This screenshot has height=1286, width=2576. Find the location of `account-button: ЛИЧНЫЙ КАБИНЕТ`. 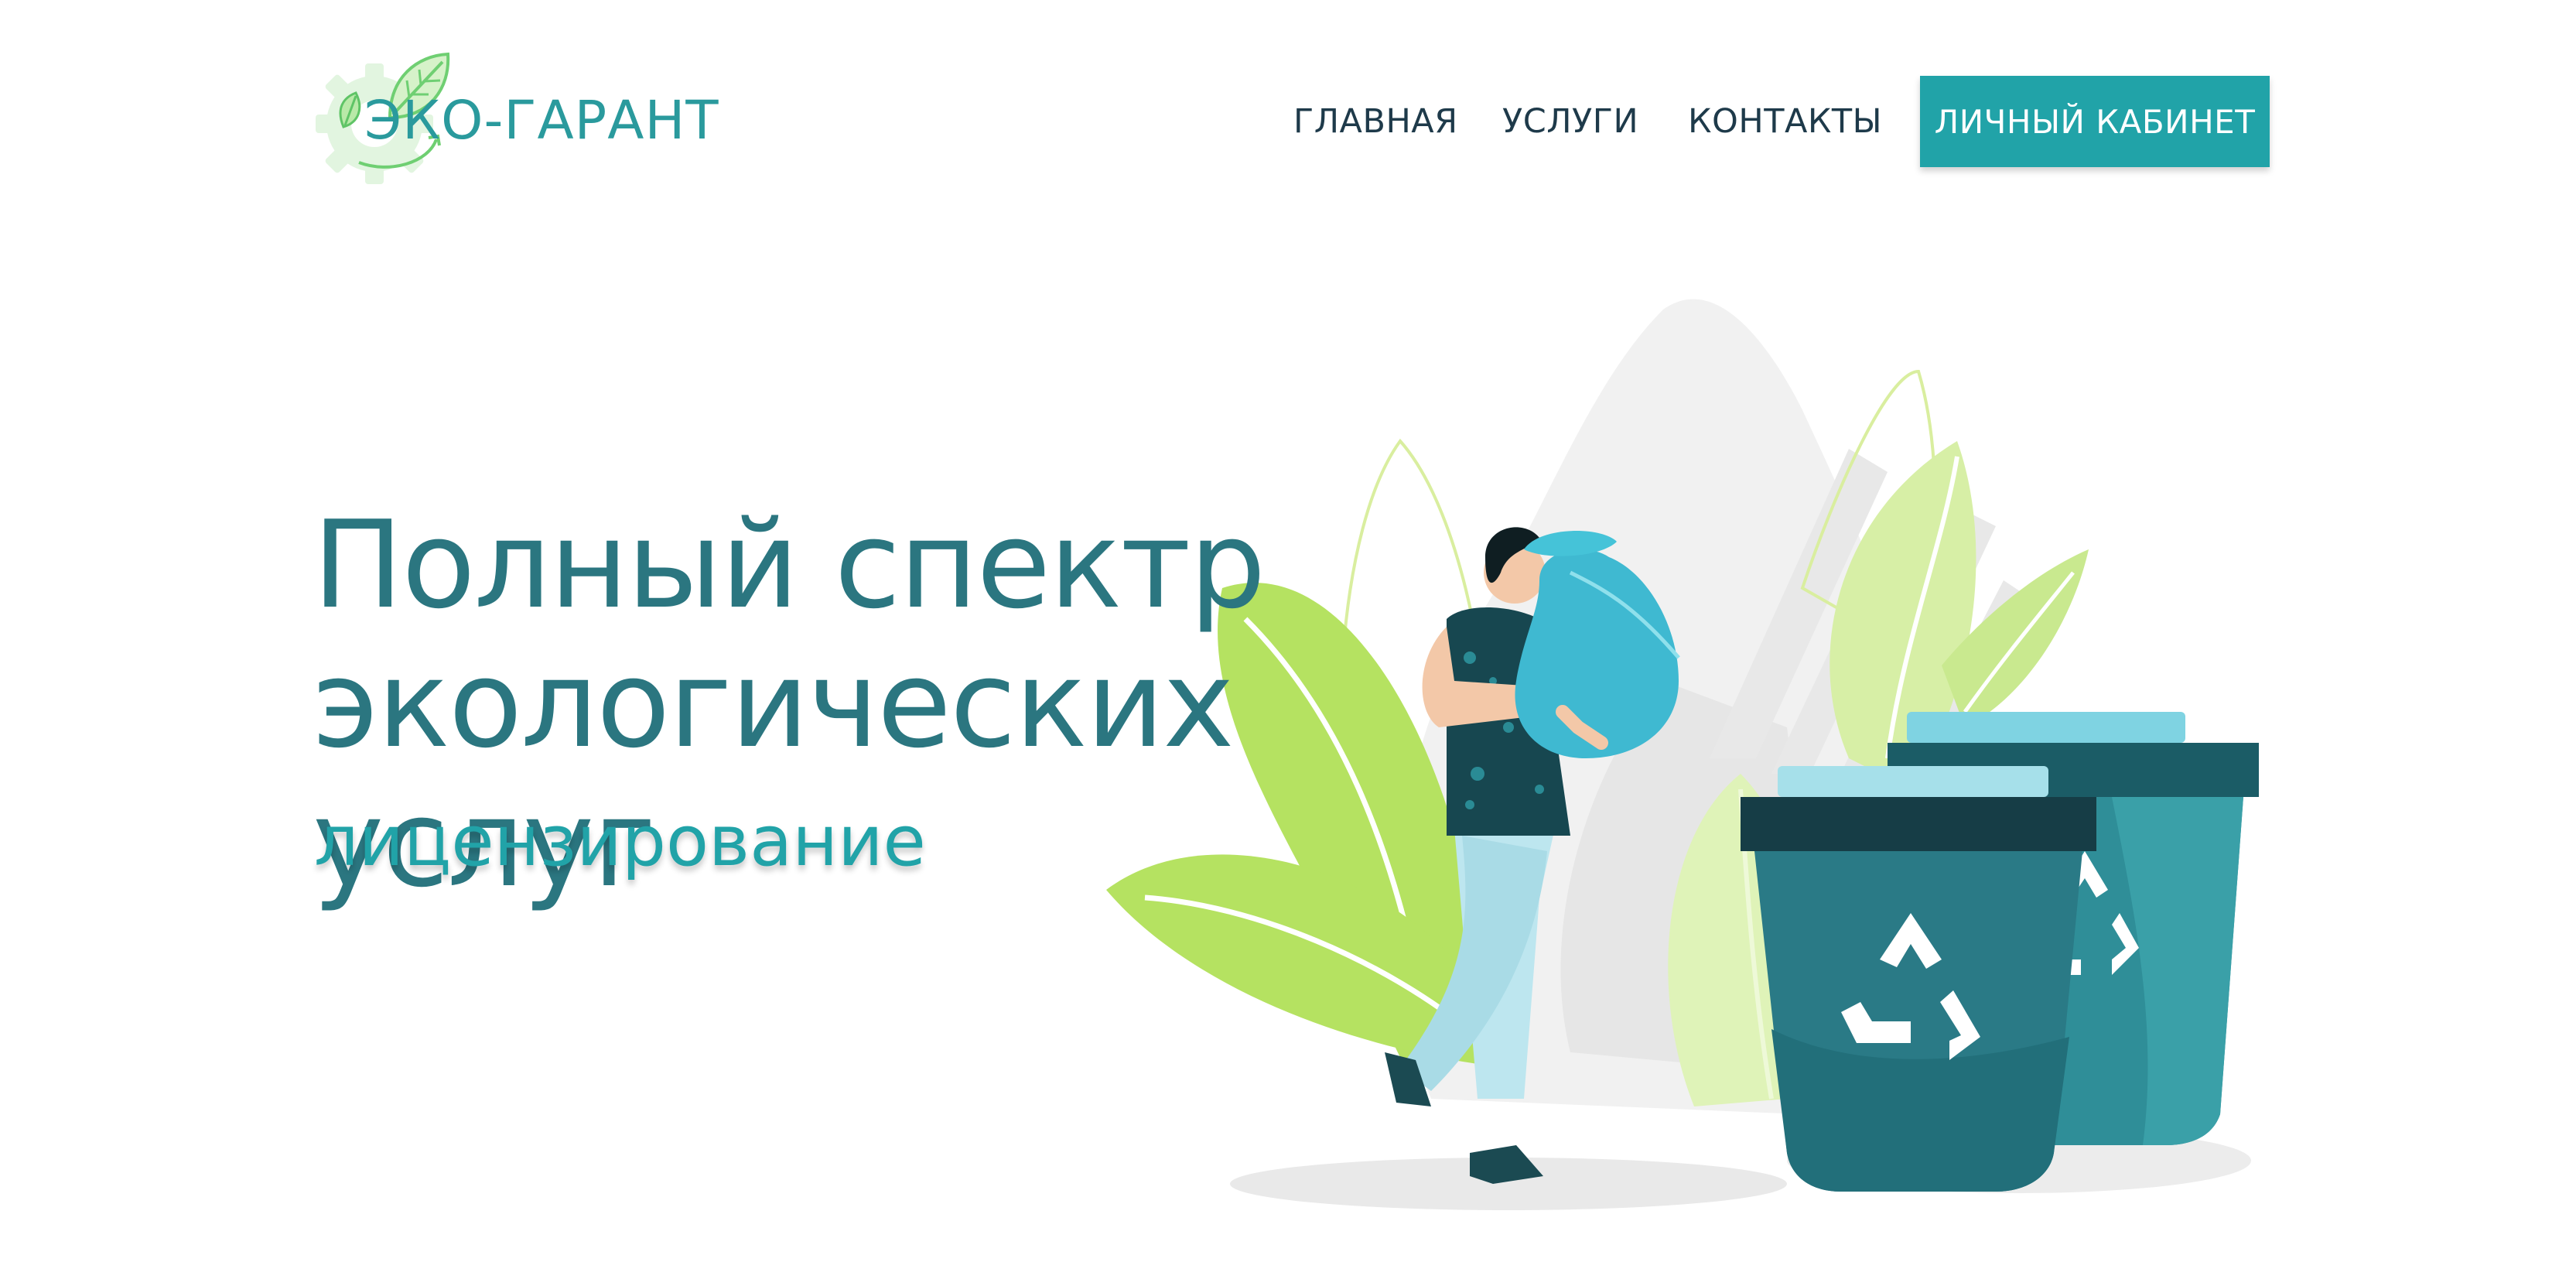

account-button: ЛИЧНЫЙ КАБИНЕТ is located at coordinates (2095, 121).